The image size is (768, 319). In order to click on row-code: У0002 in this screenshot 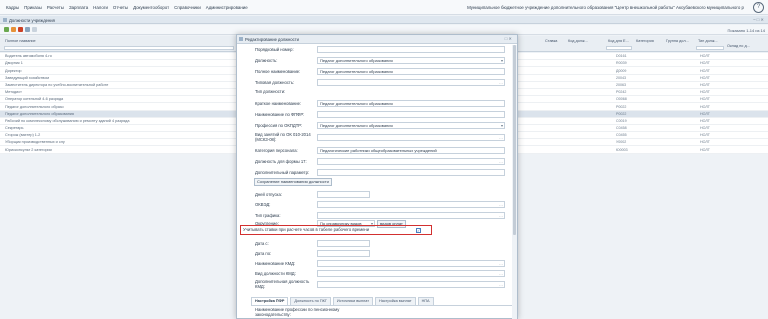, I will do `click(621, 142)`.